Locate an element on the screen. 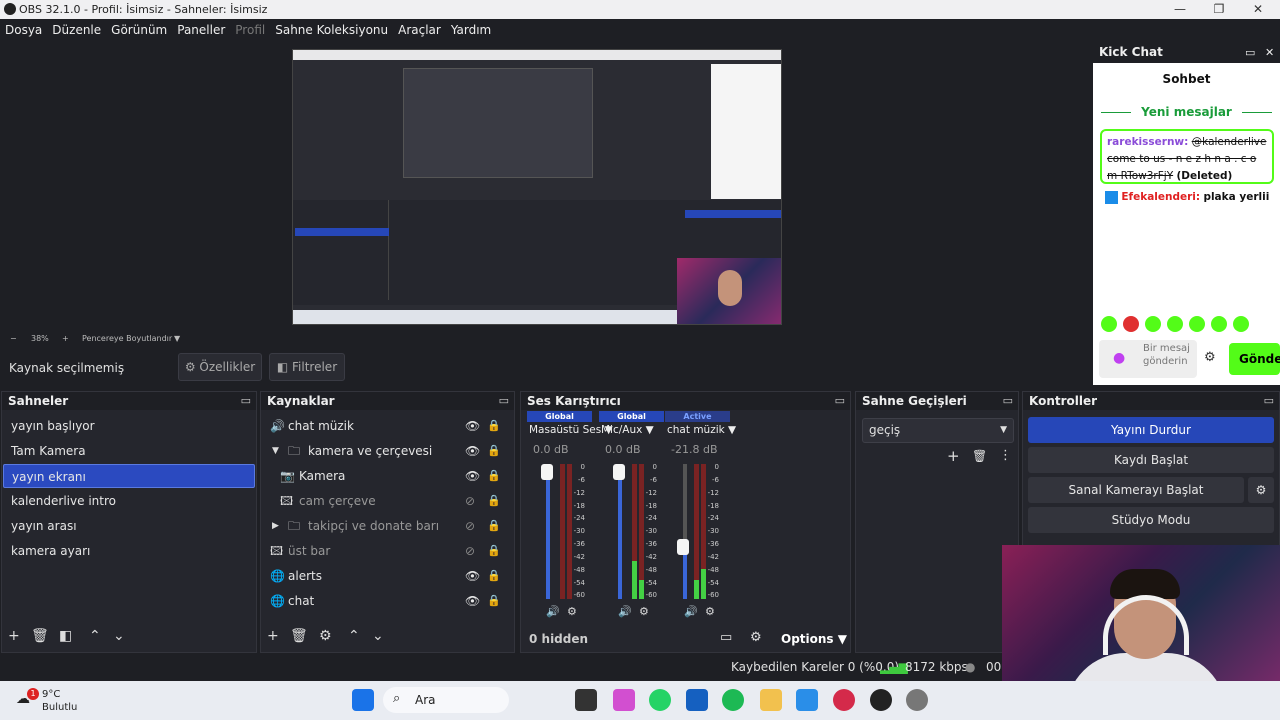  whatsapp-icon is located at coordinates (660, 700).